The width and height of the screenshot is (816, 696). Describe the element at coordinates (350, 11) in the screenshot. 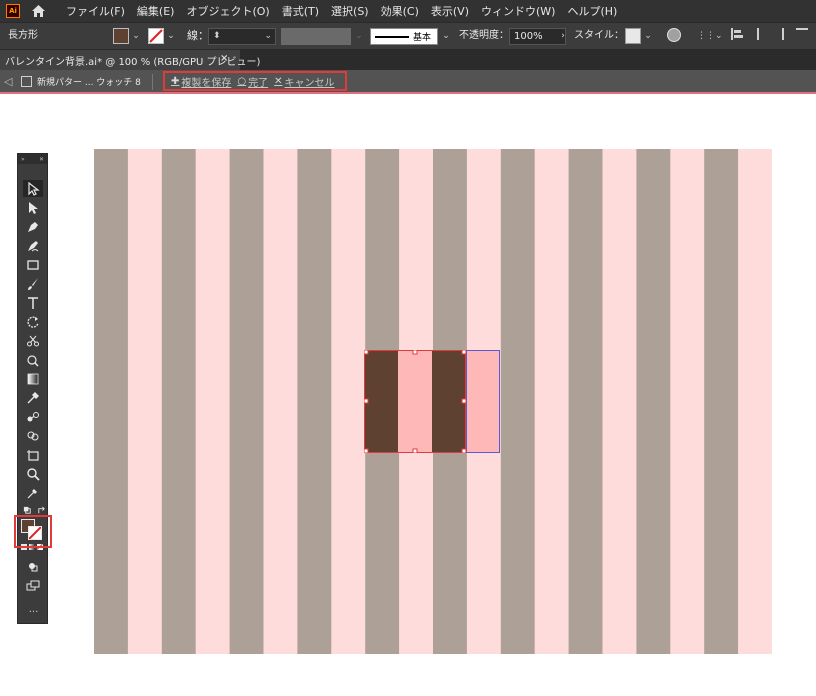

I see `menu-select: 選択(S)` at that location.